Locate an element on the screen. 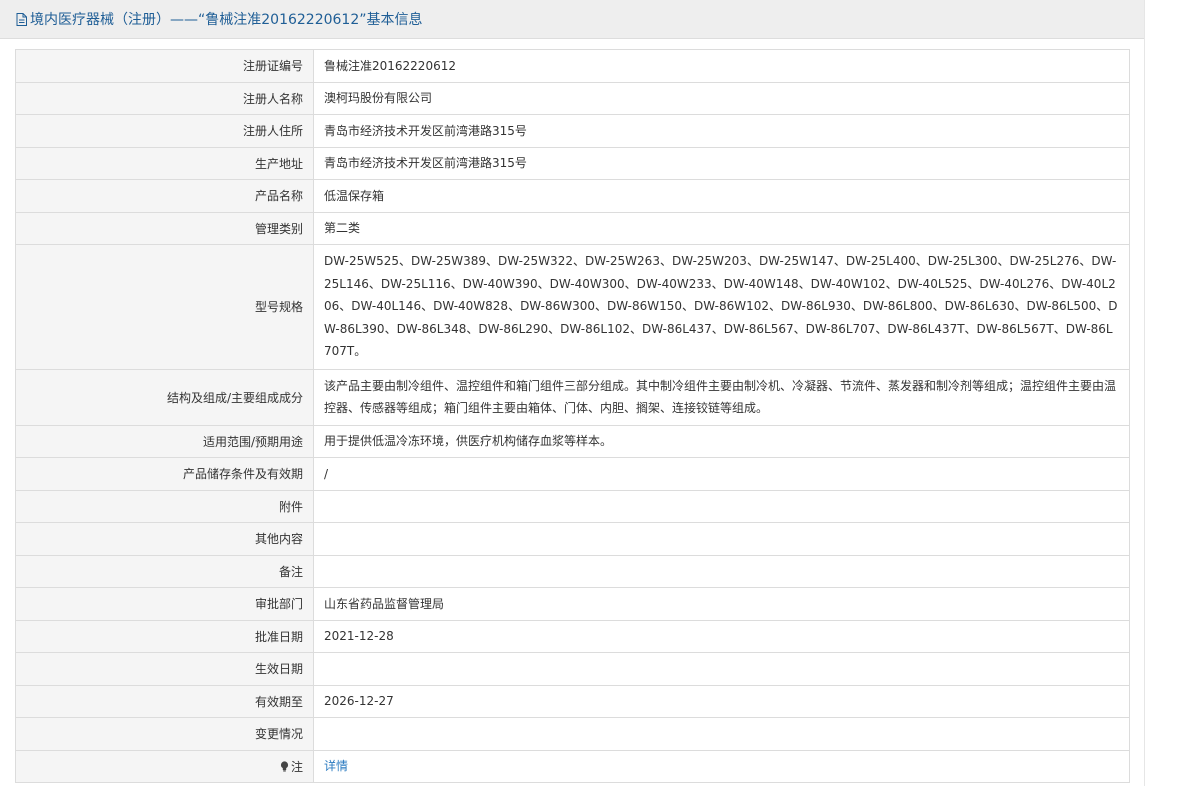  row-label: 备注 is located at coordinates (164, 571).